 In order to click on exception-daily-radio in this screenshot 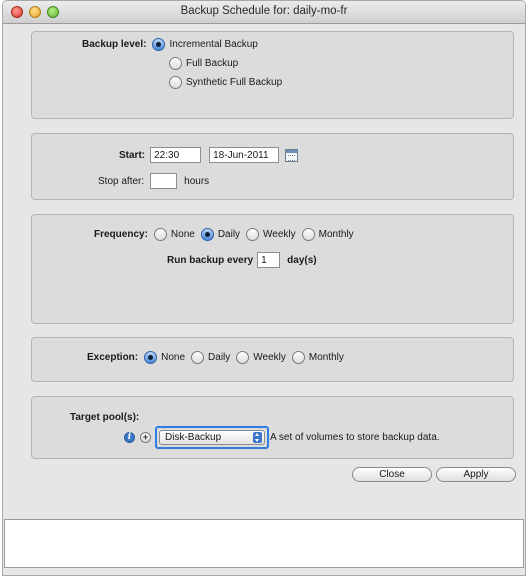, I will do `click(198, 357)`.